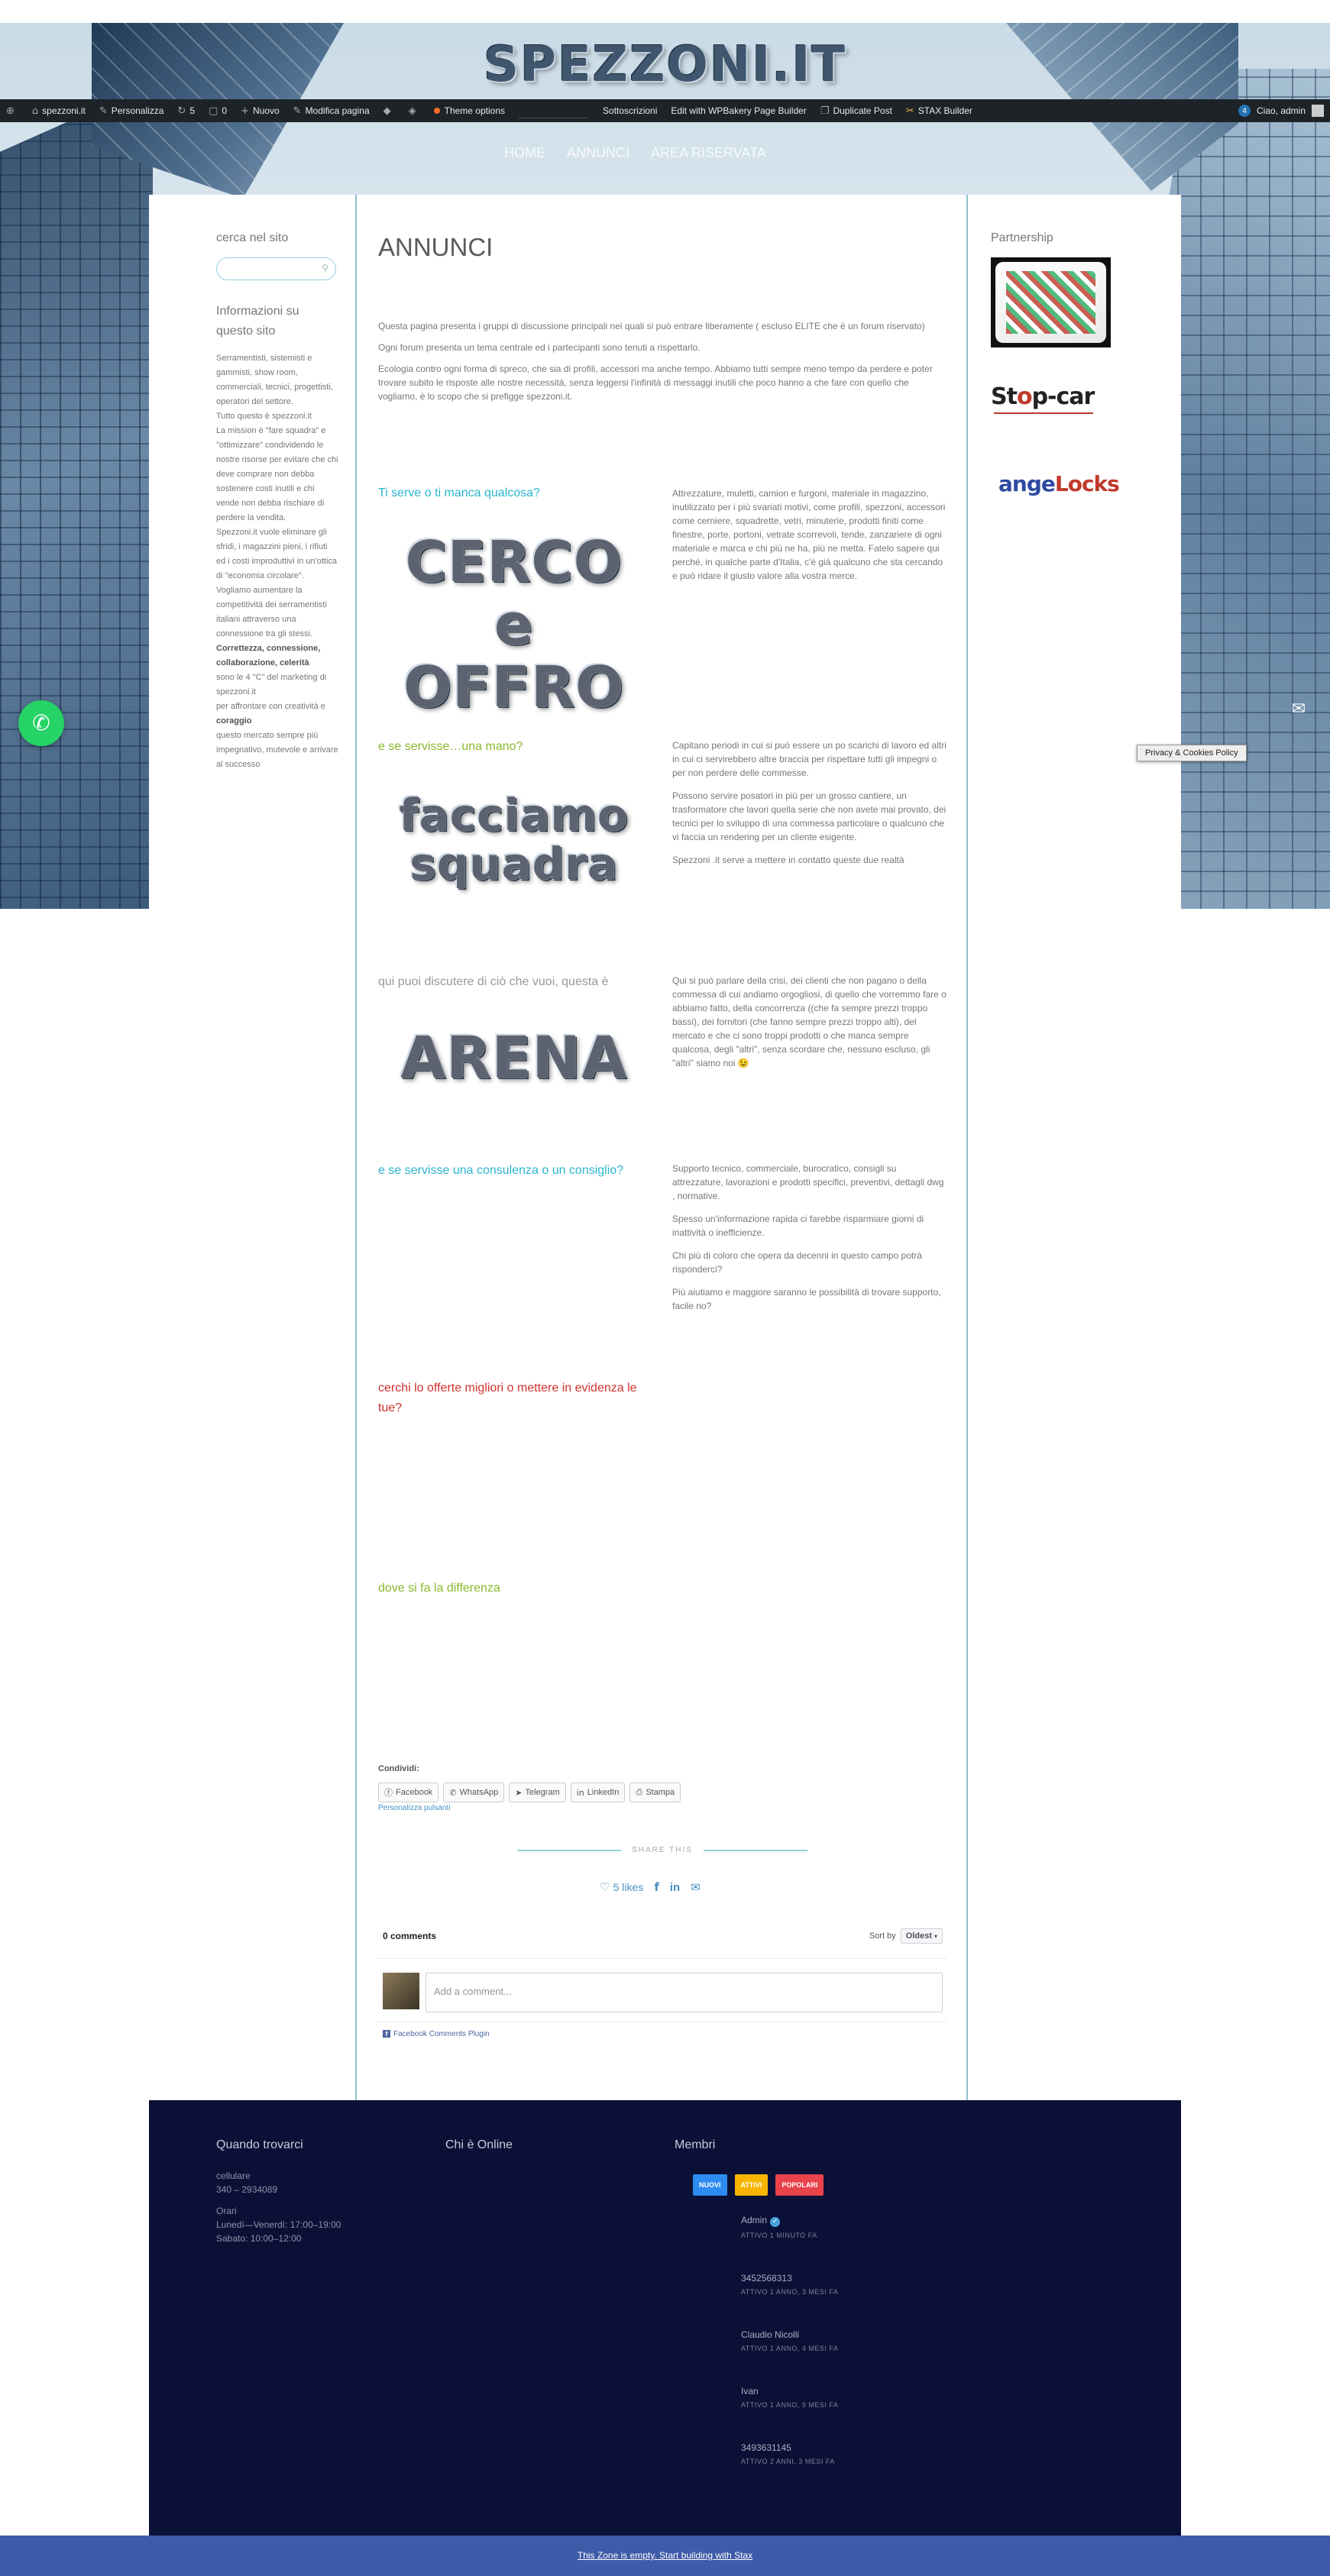  I want to click on duplicate-post-item: ❐ Duplicate Post, so click(856, 111).